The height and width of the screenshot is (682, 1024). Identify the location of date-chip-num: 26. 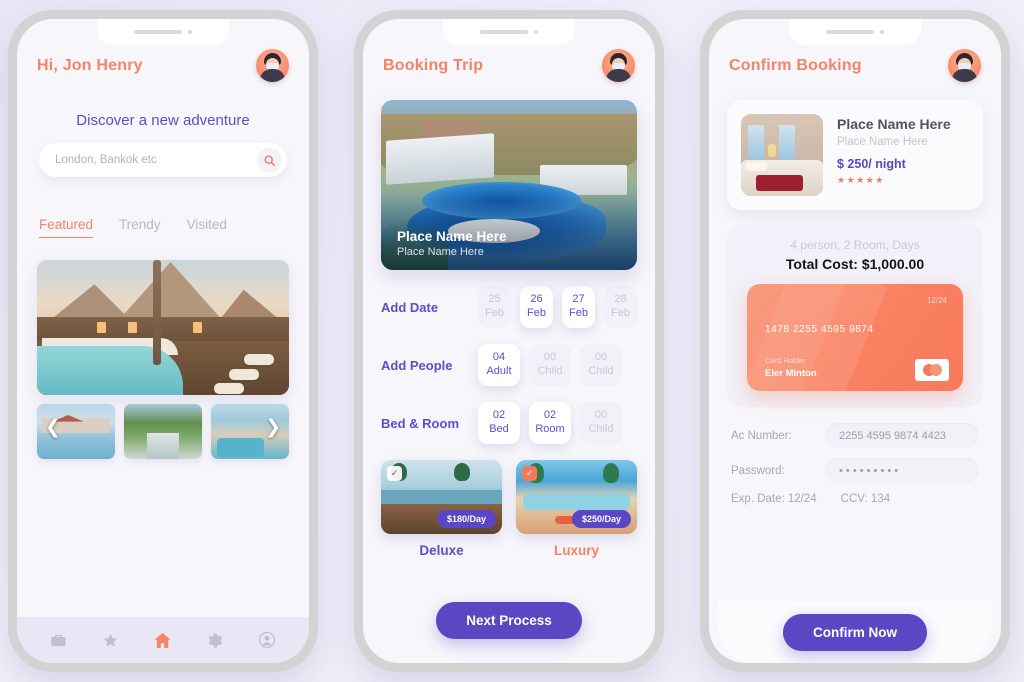
(536, 299).